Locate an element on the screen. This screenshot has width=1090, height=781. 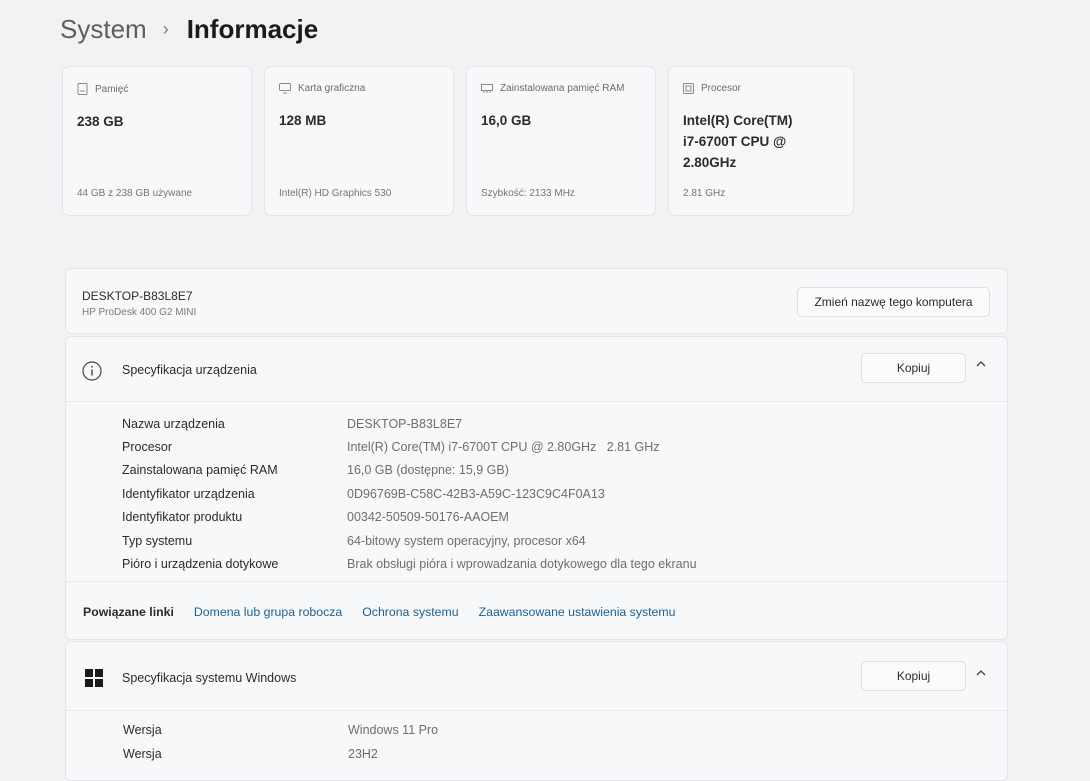
spec-key: Pióro i urządzenia dotykowe is located at coordinates (200, 564).